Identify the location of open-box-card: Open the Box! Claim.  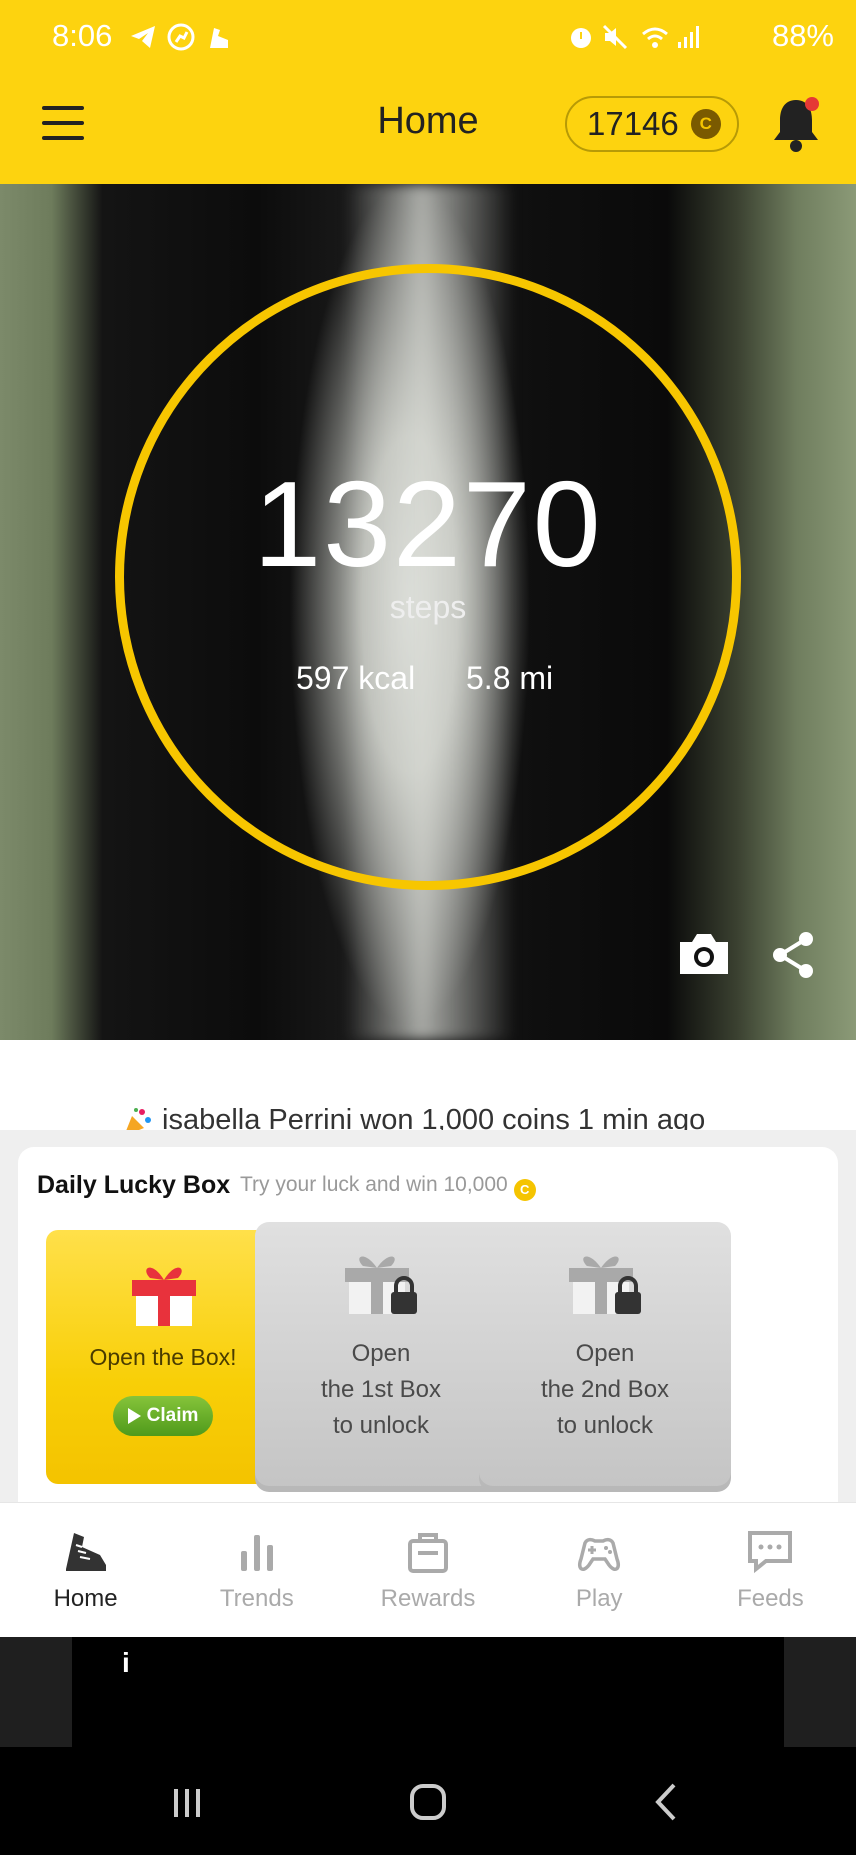
(163, 1357).